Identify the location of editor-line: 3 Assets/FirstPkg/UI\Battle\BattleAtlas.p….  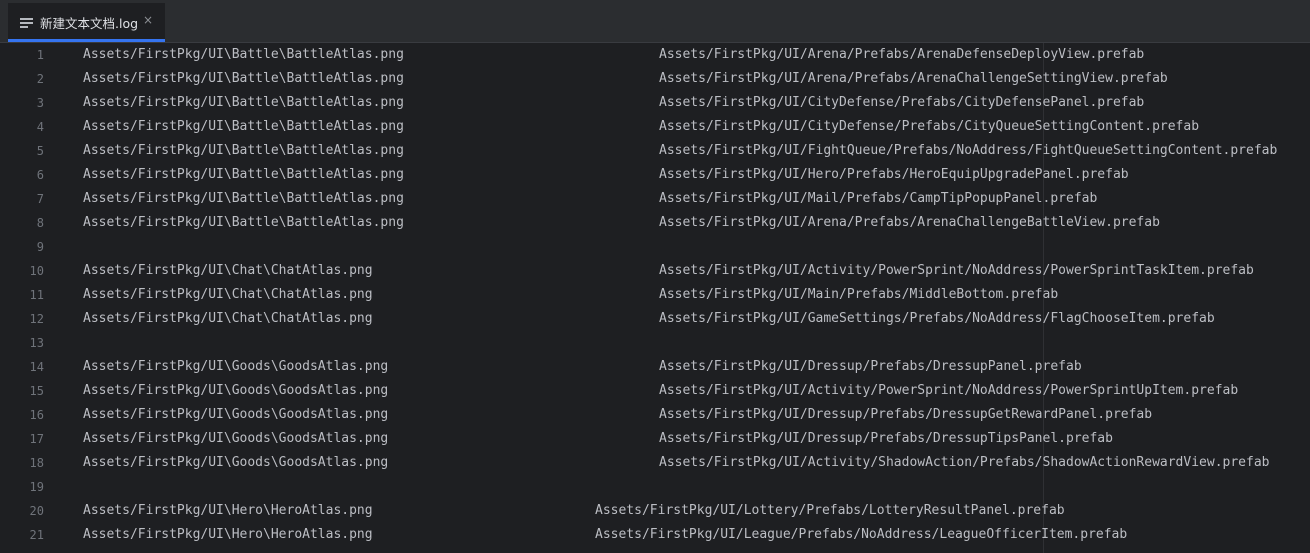
(655, 103).